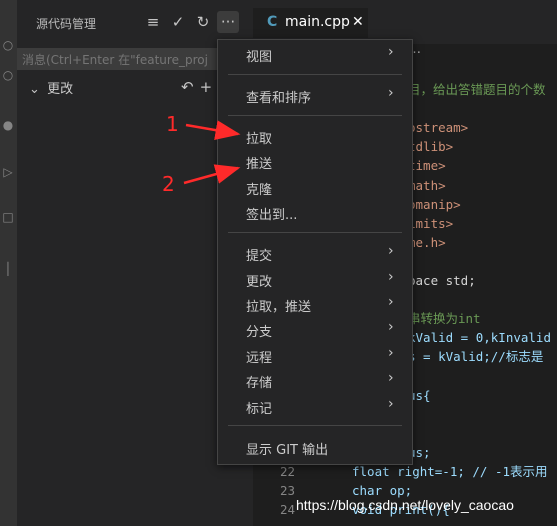  Describe the element at coordinates (168, 184) in the screenshot. I see `annotation-number-2: 2` at that location.